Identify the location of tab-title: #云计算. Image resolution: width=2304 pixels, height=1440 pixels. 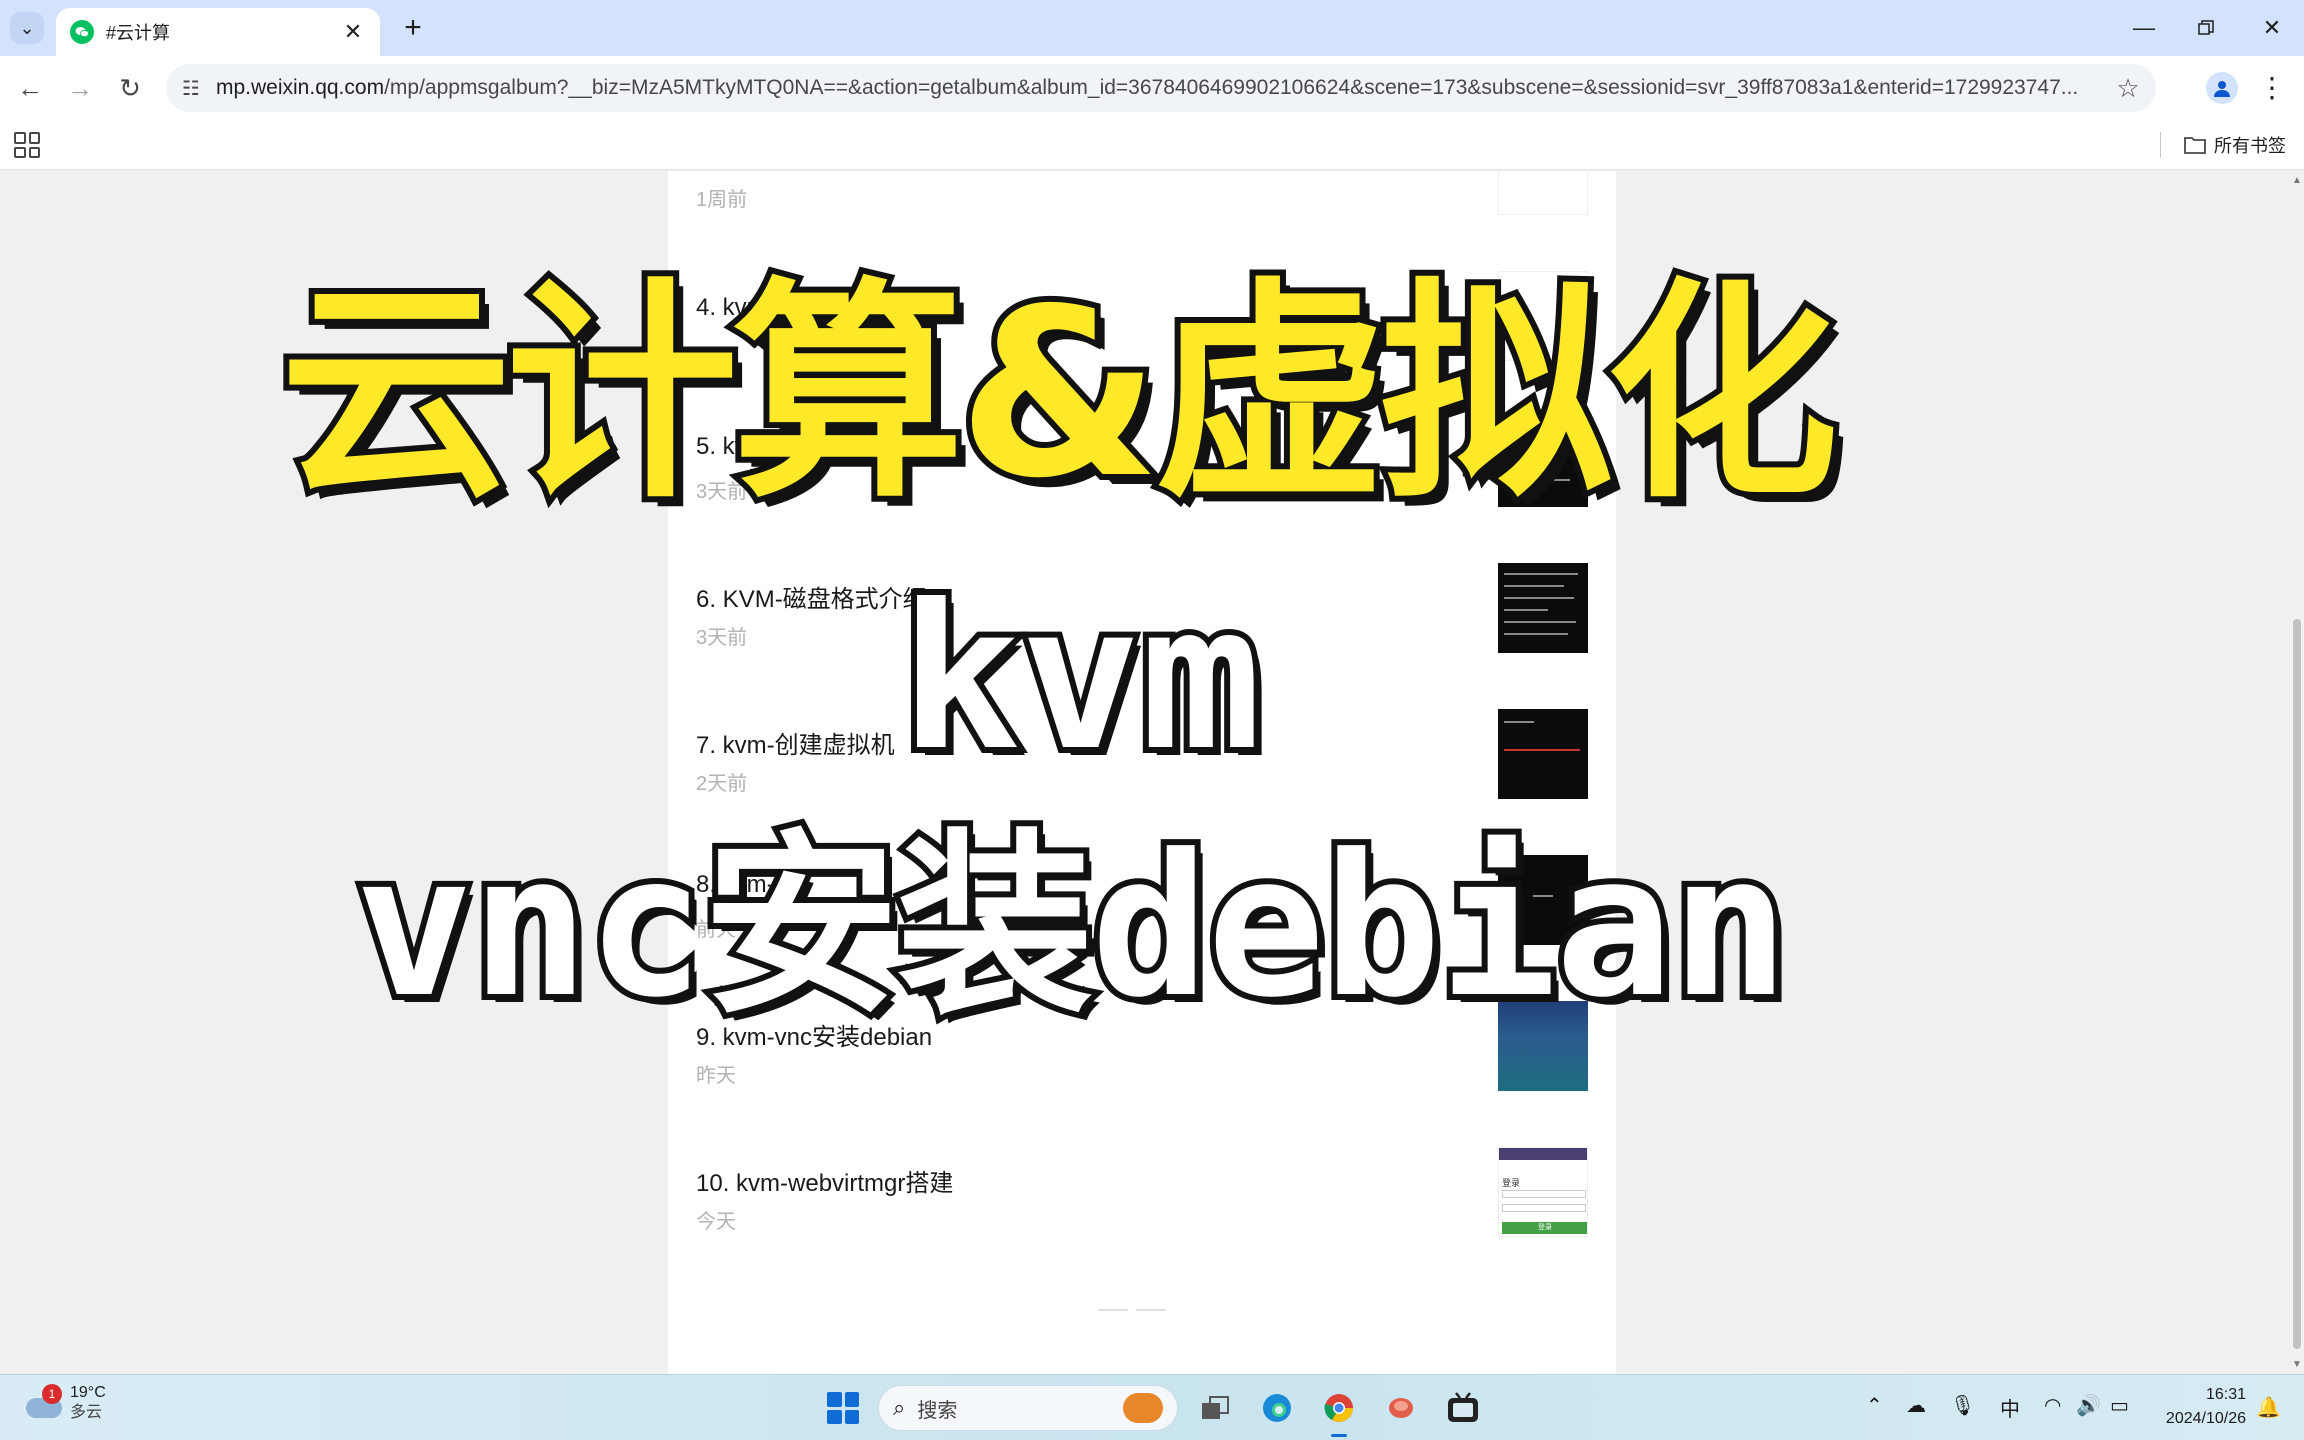
(138, 33).